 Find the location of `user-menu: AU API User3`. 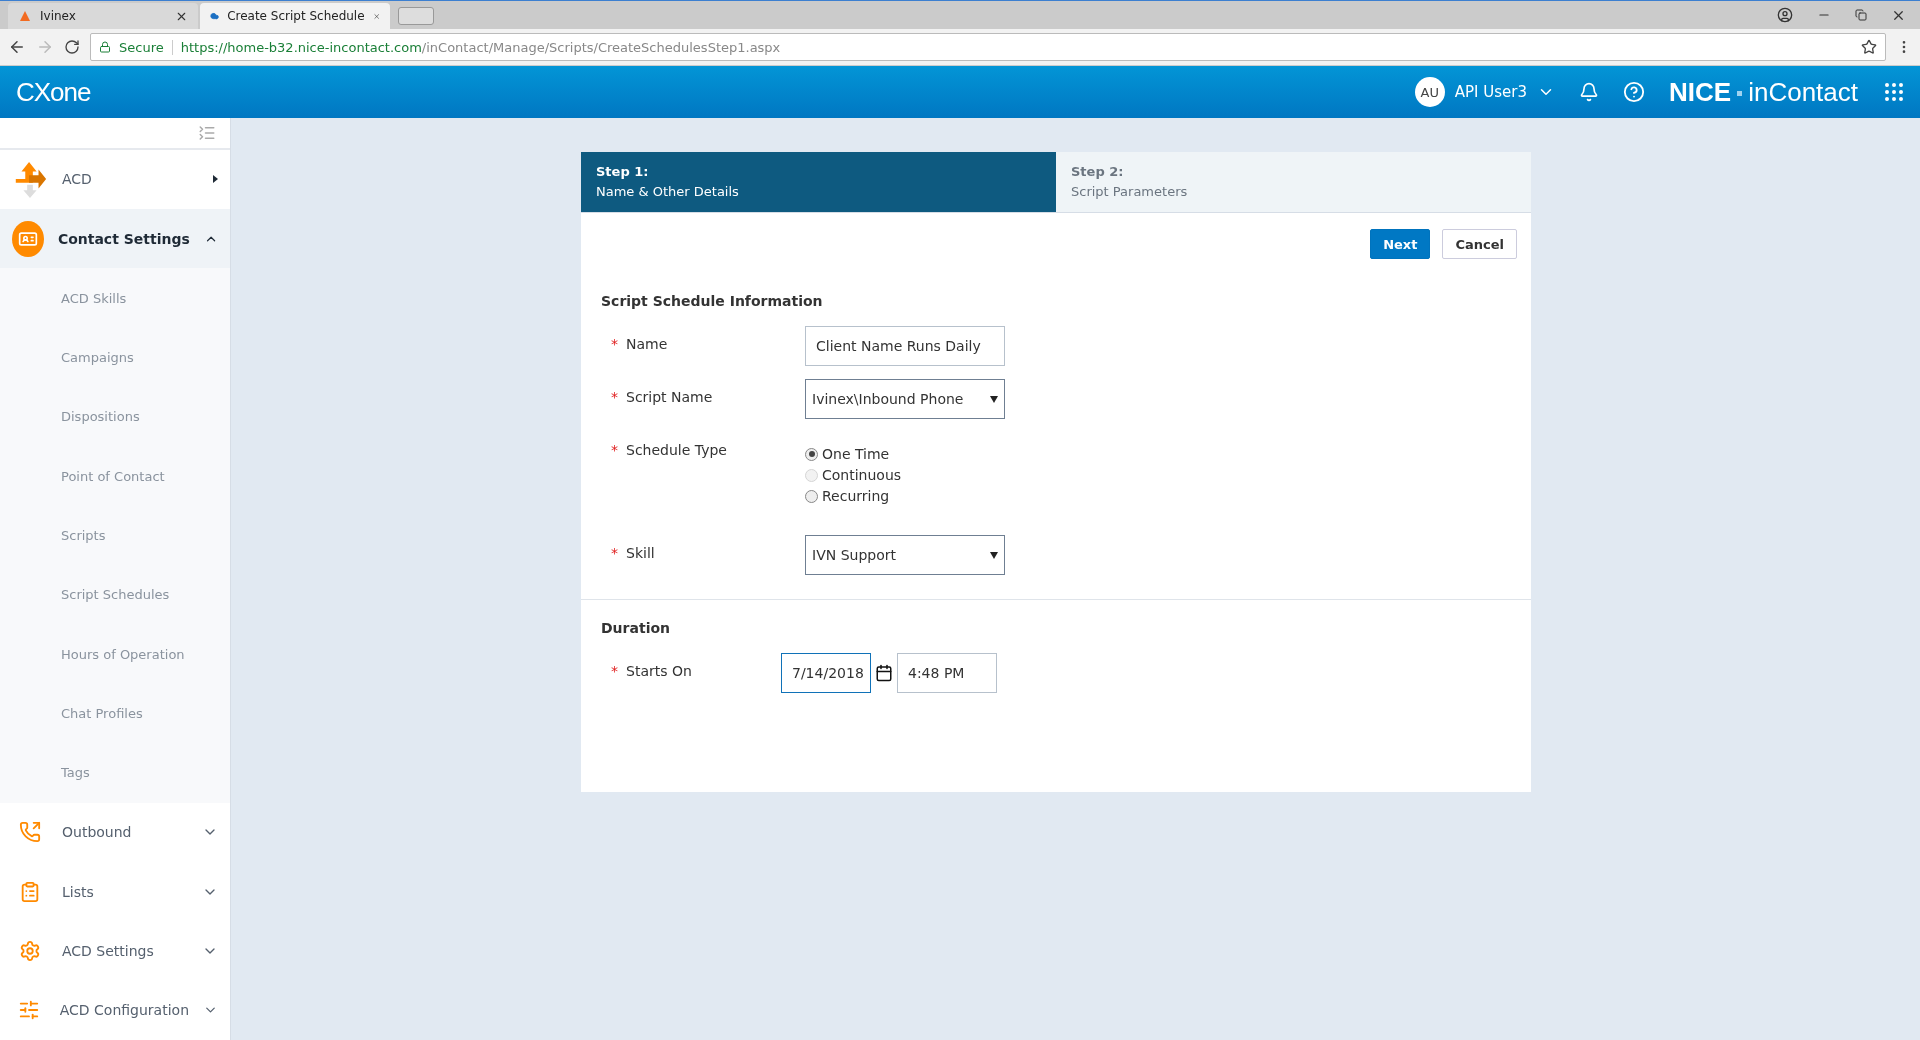

user-menu: AU API User3 is located at coordinates (1485, 92).